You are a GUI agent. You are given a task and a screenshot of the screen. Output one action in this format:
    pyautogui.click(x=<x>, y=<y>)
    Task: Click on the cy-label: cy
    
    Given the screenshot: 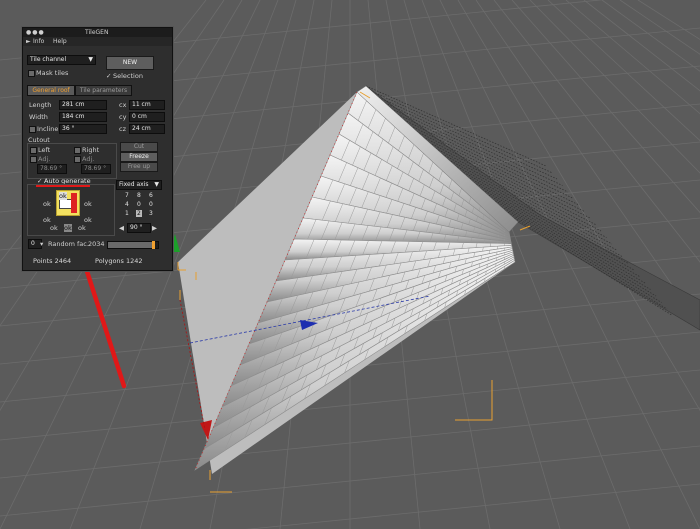 What is the action you would take?
    pyautogui.click(x=123, y=117)
    